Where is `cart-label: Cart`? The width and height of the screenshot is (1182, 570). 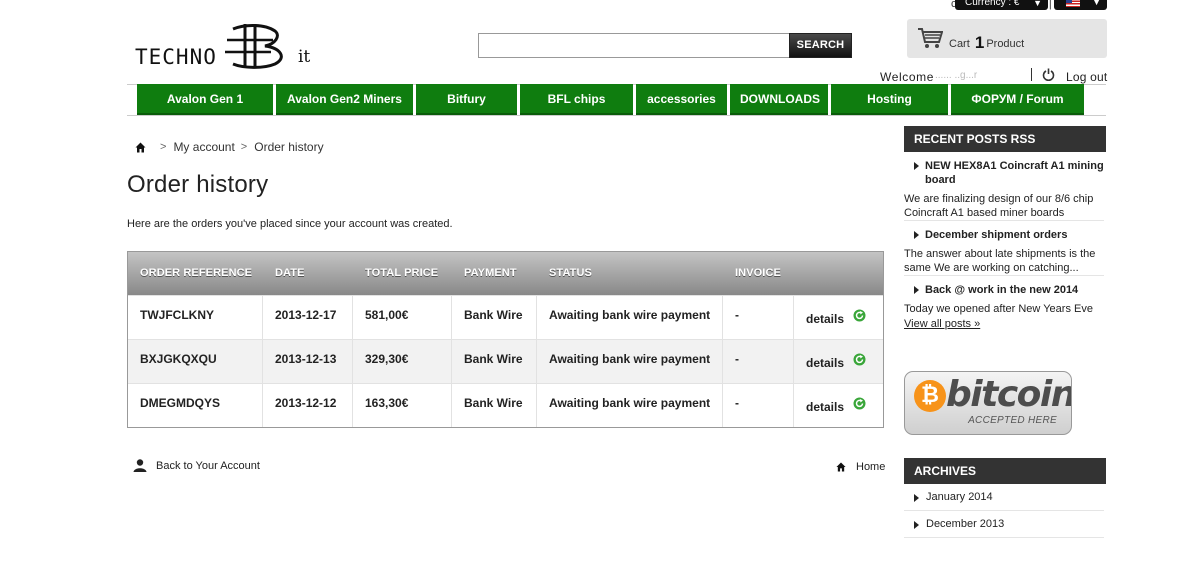 cart-label: Cart is located at coordinates (959, 44).